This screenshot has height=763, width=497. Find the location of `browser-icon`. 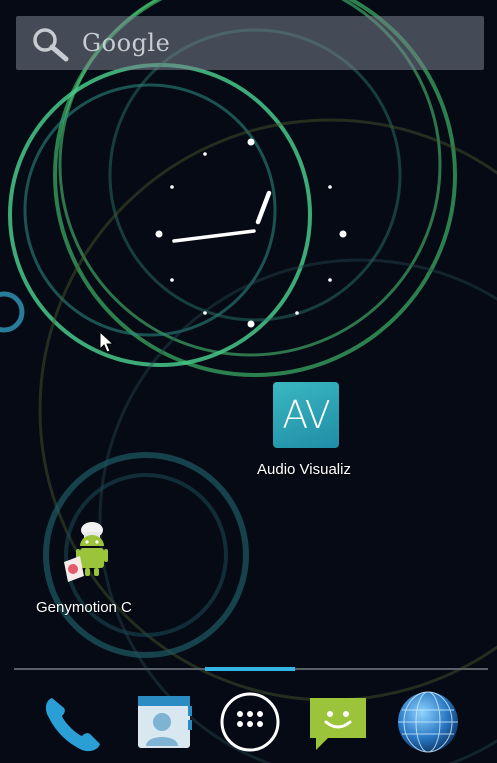

browser-icon is located at coordinates (428, 722).